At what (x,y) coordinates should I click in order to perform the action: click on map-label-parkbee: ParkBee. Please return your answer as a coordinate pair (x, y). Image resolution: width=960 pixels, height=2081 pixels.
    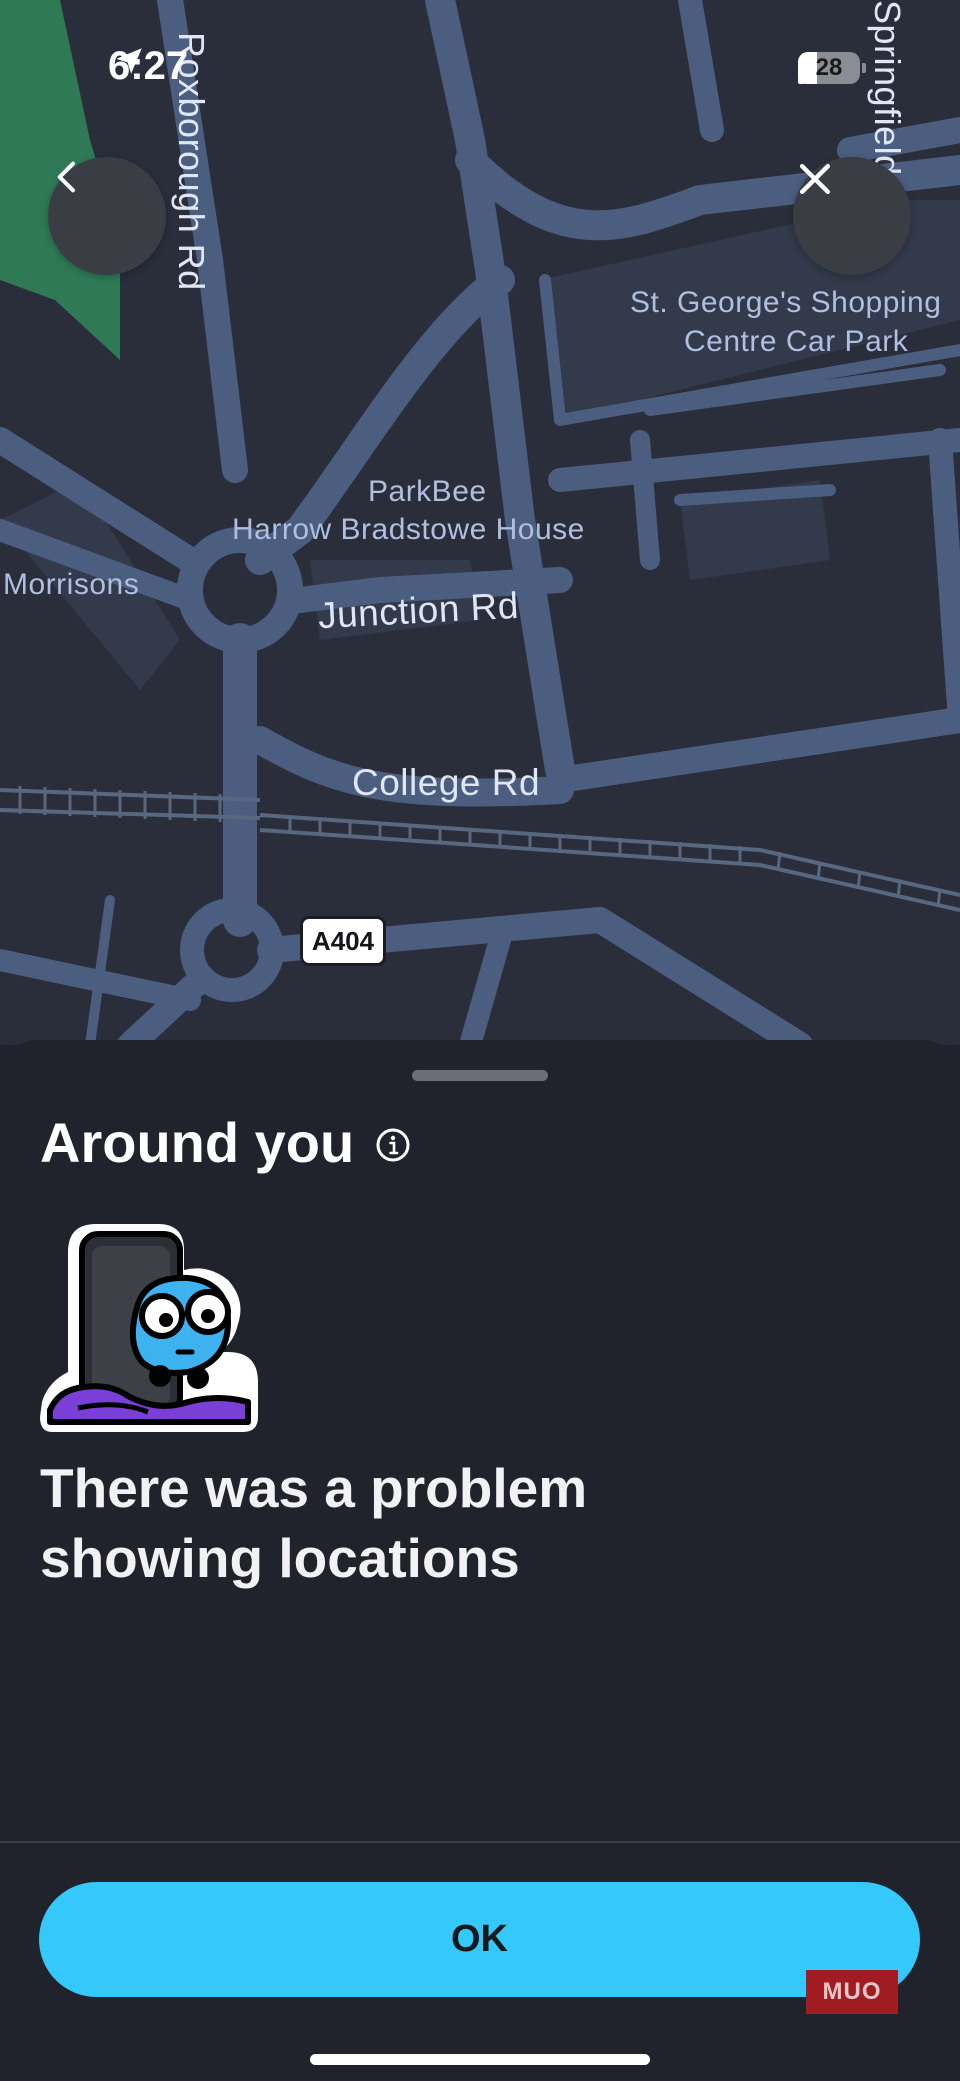
    Looking at the image, I should click on (427, 492).